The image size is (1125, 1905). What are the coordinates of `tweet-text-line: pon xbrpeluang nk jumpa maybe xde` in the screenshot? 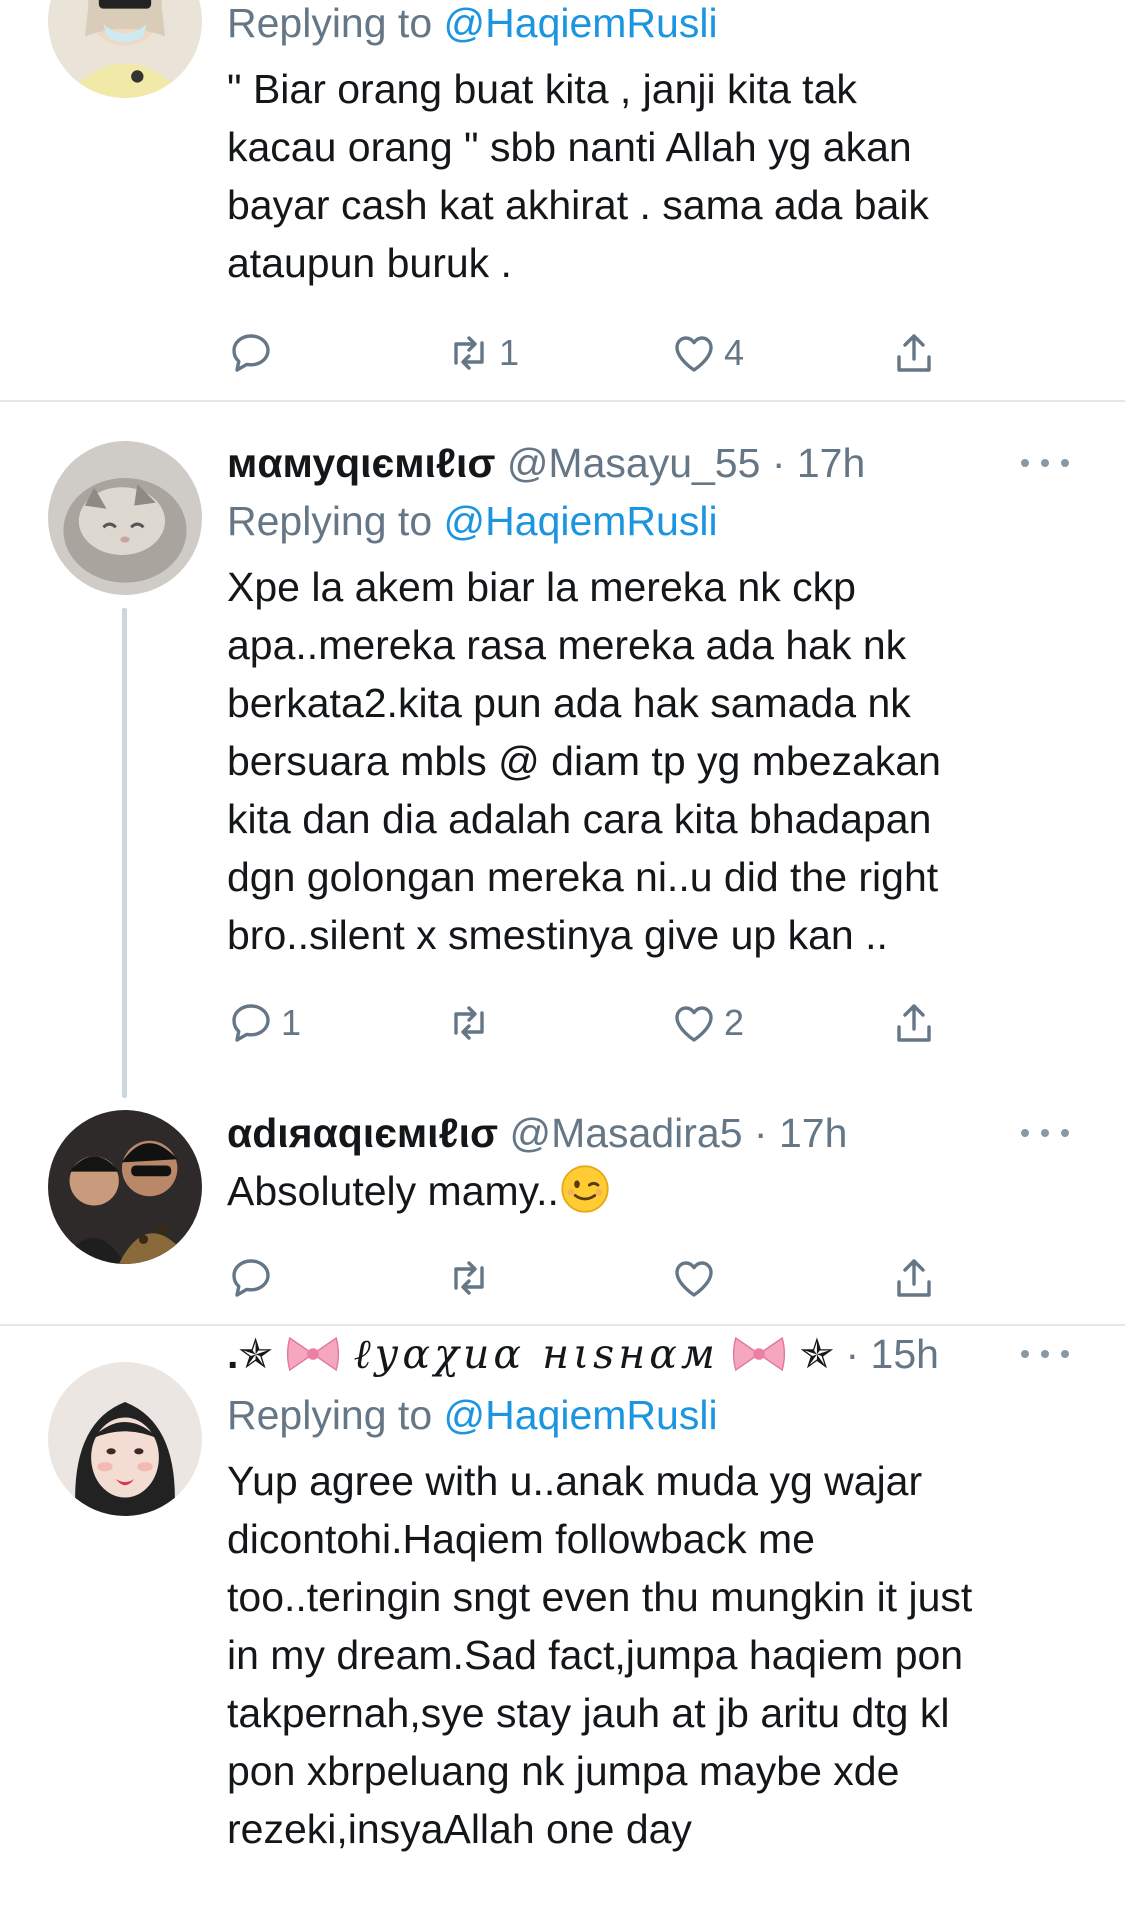 It's located at (563, 1771).